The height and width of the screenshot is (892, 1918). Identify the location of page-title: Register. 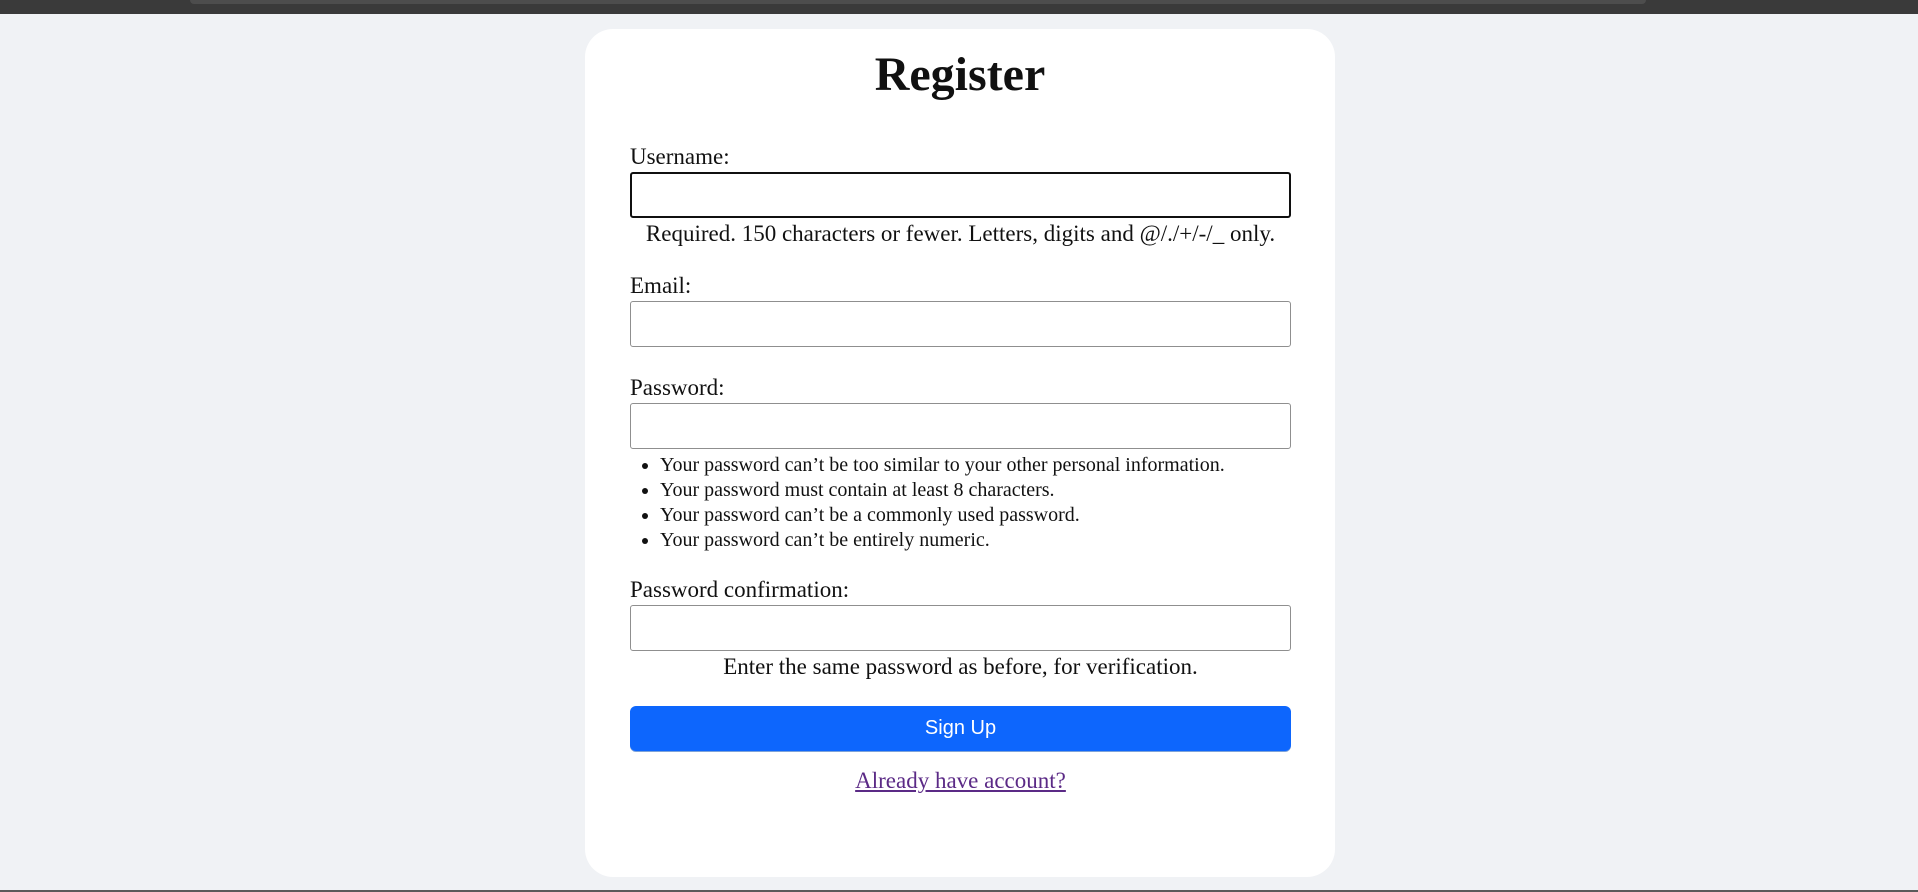
(960, 74).